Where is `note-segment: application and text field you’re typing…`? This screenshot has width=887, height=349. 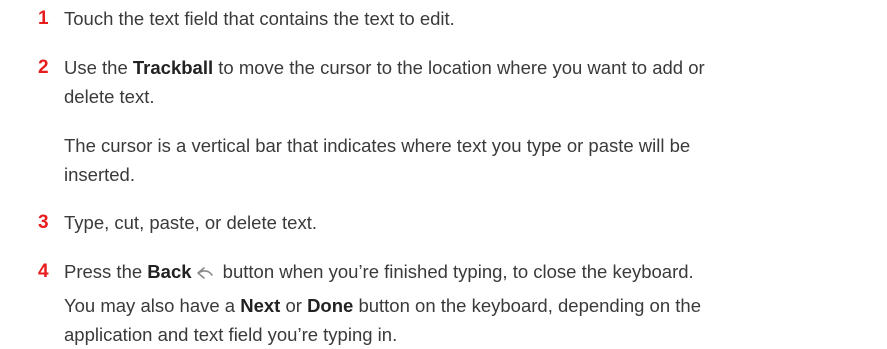 note-segment: application and text field you’re typing… is located at coordinates (231, 334).